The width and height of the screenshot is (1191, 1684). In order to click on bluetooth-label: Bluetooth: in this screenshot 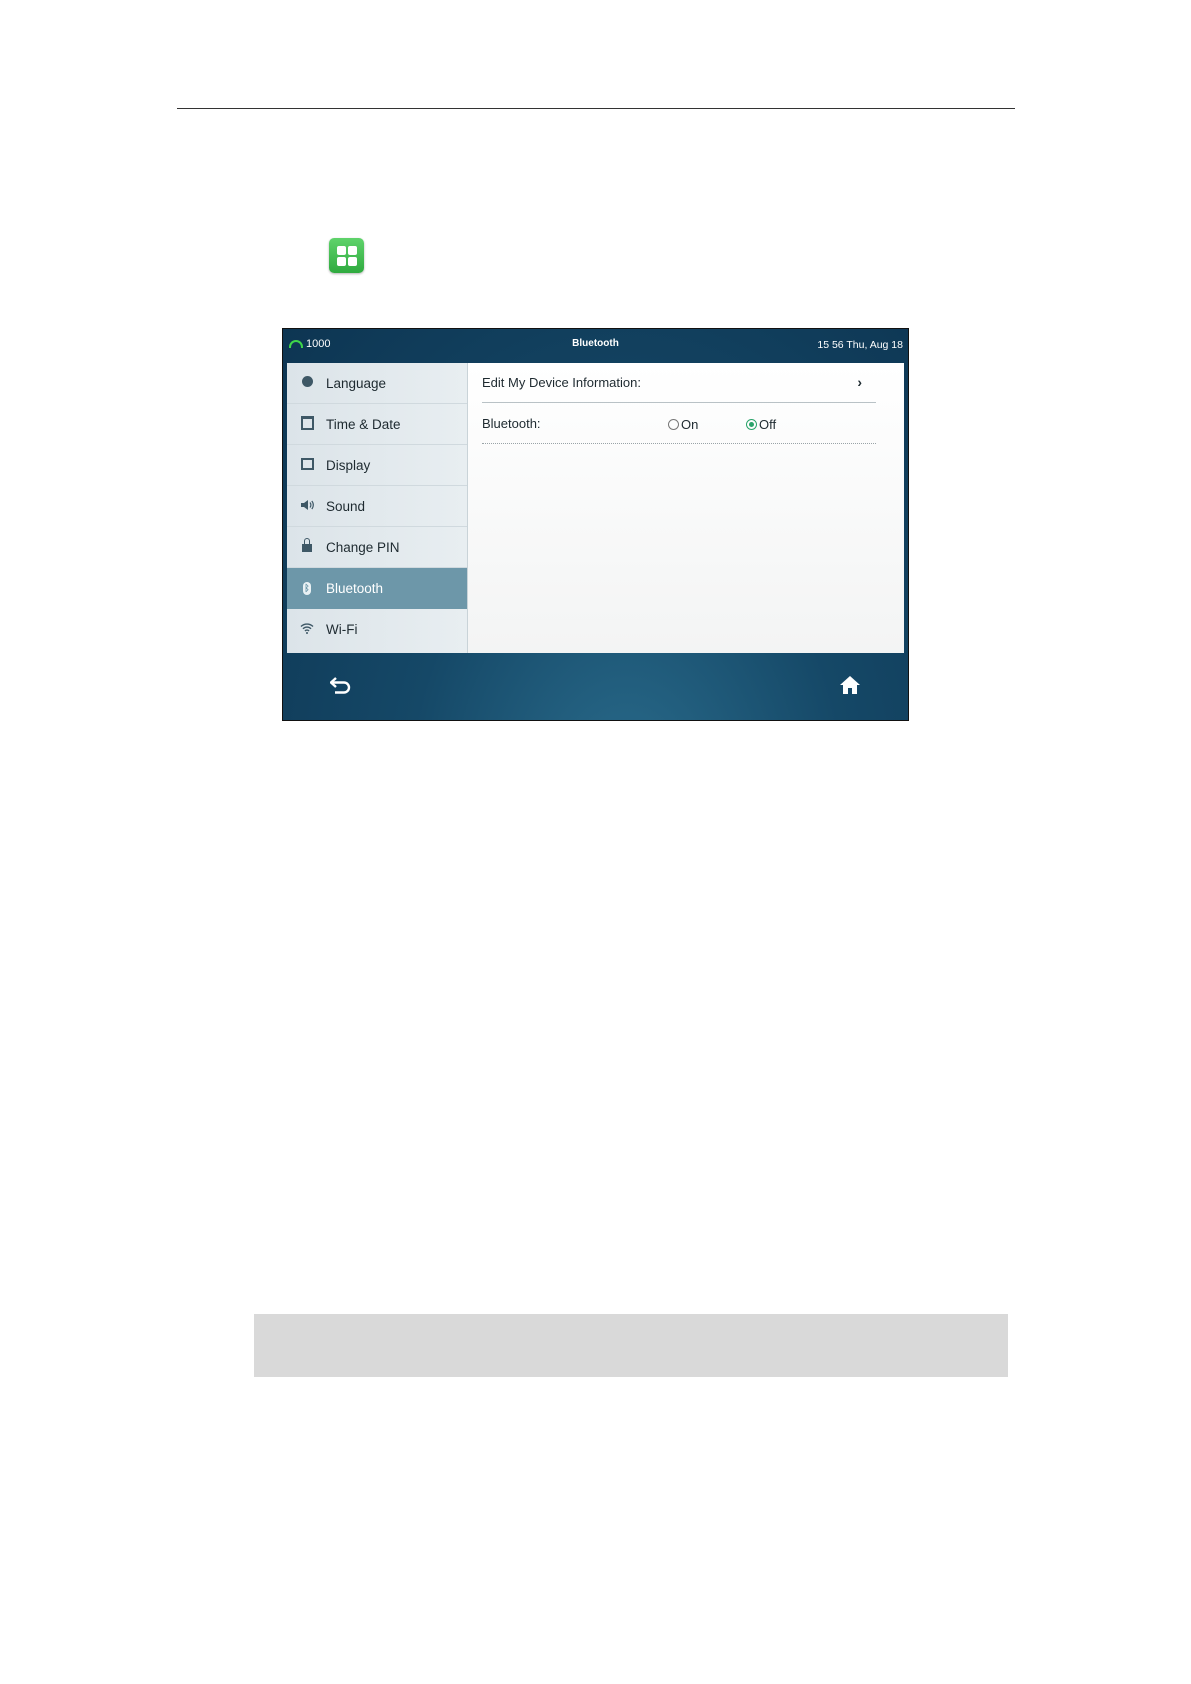, I will do `click(511, 423)`.